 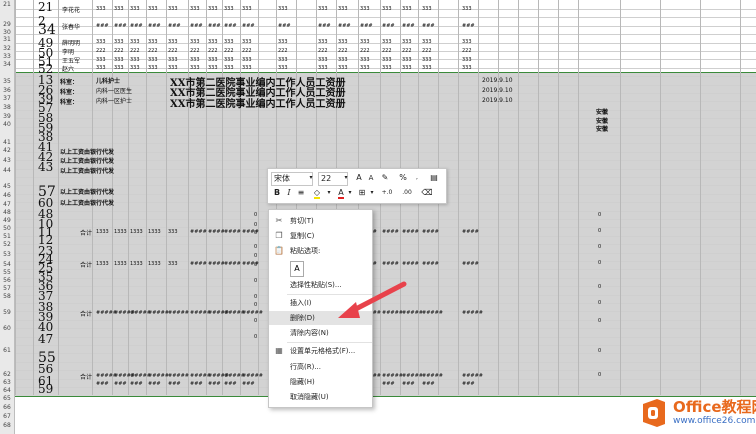 I want to click on decrease-font-button: A, so click(x=371, y=178).